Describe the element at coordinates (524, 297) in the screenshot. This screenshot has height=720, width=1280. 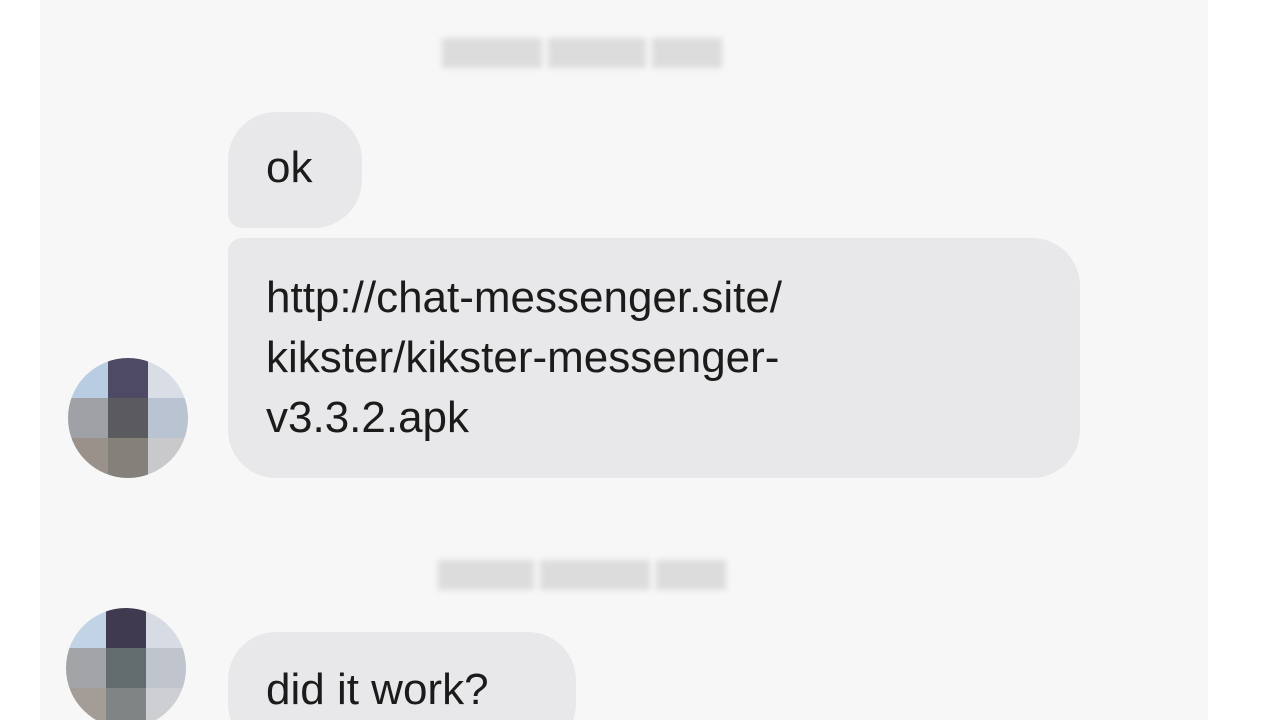
I see `message-link-line: http://chat-messenger.site/` at that location.